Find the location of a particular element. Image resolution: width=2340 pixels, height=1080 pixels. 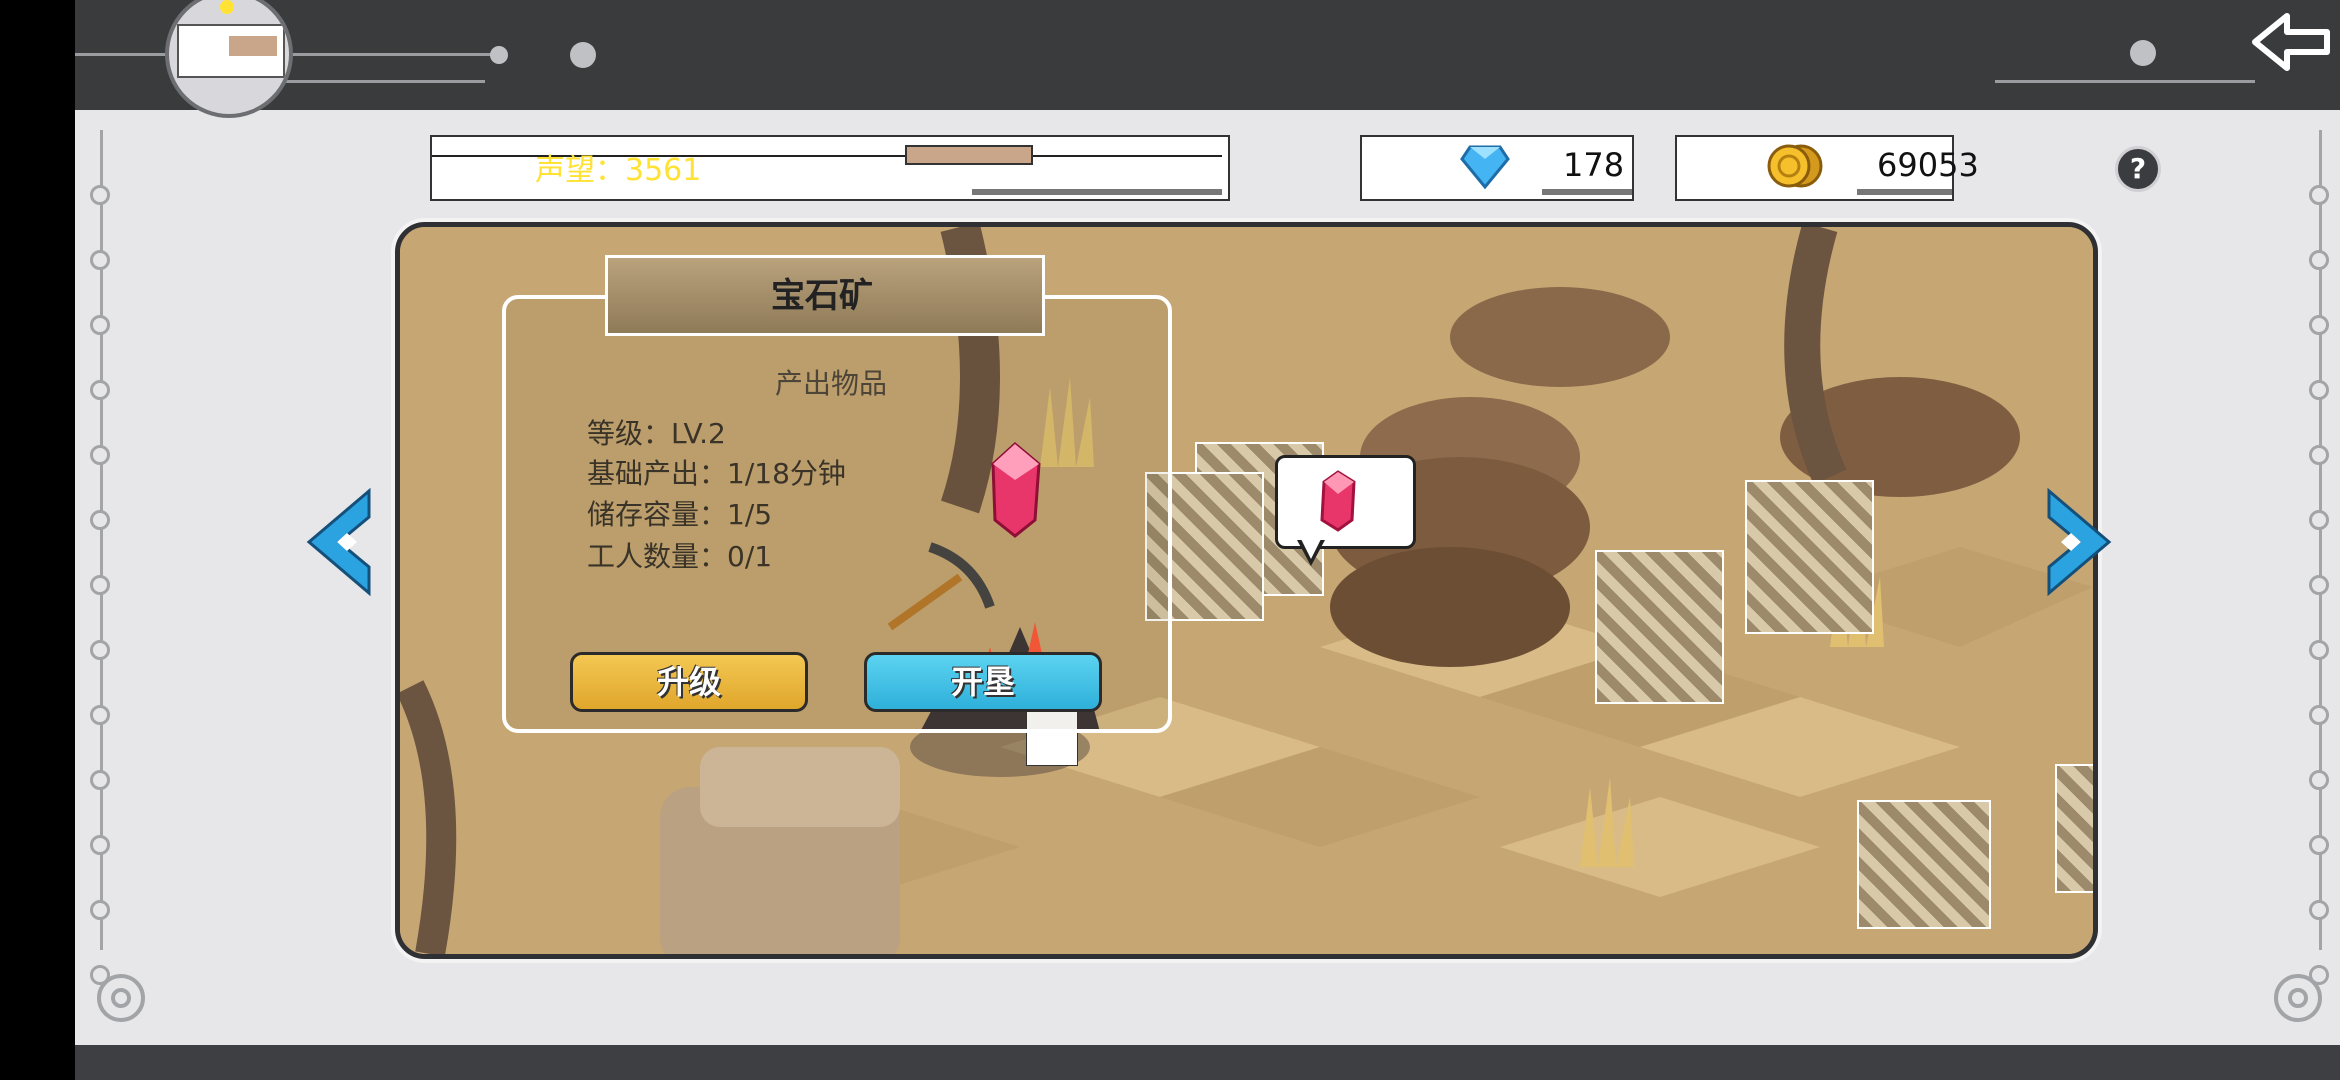

base-output-text: 基础产出：1/18分钟 is located at coordinates (716, 473).